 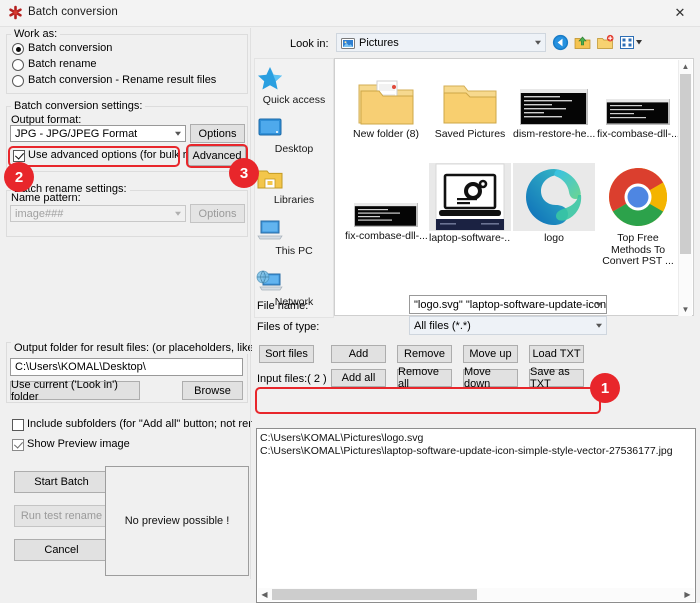 I want to click on place-libraries: Libraries, so click(x=294, y=186).